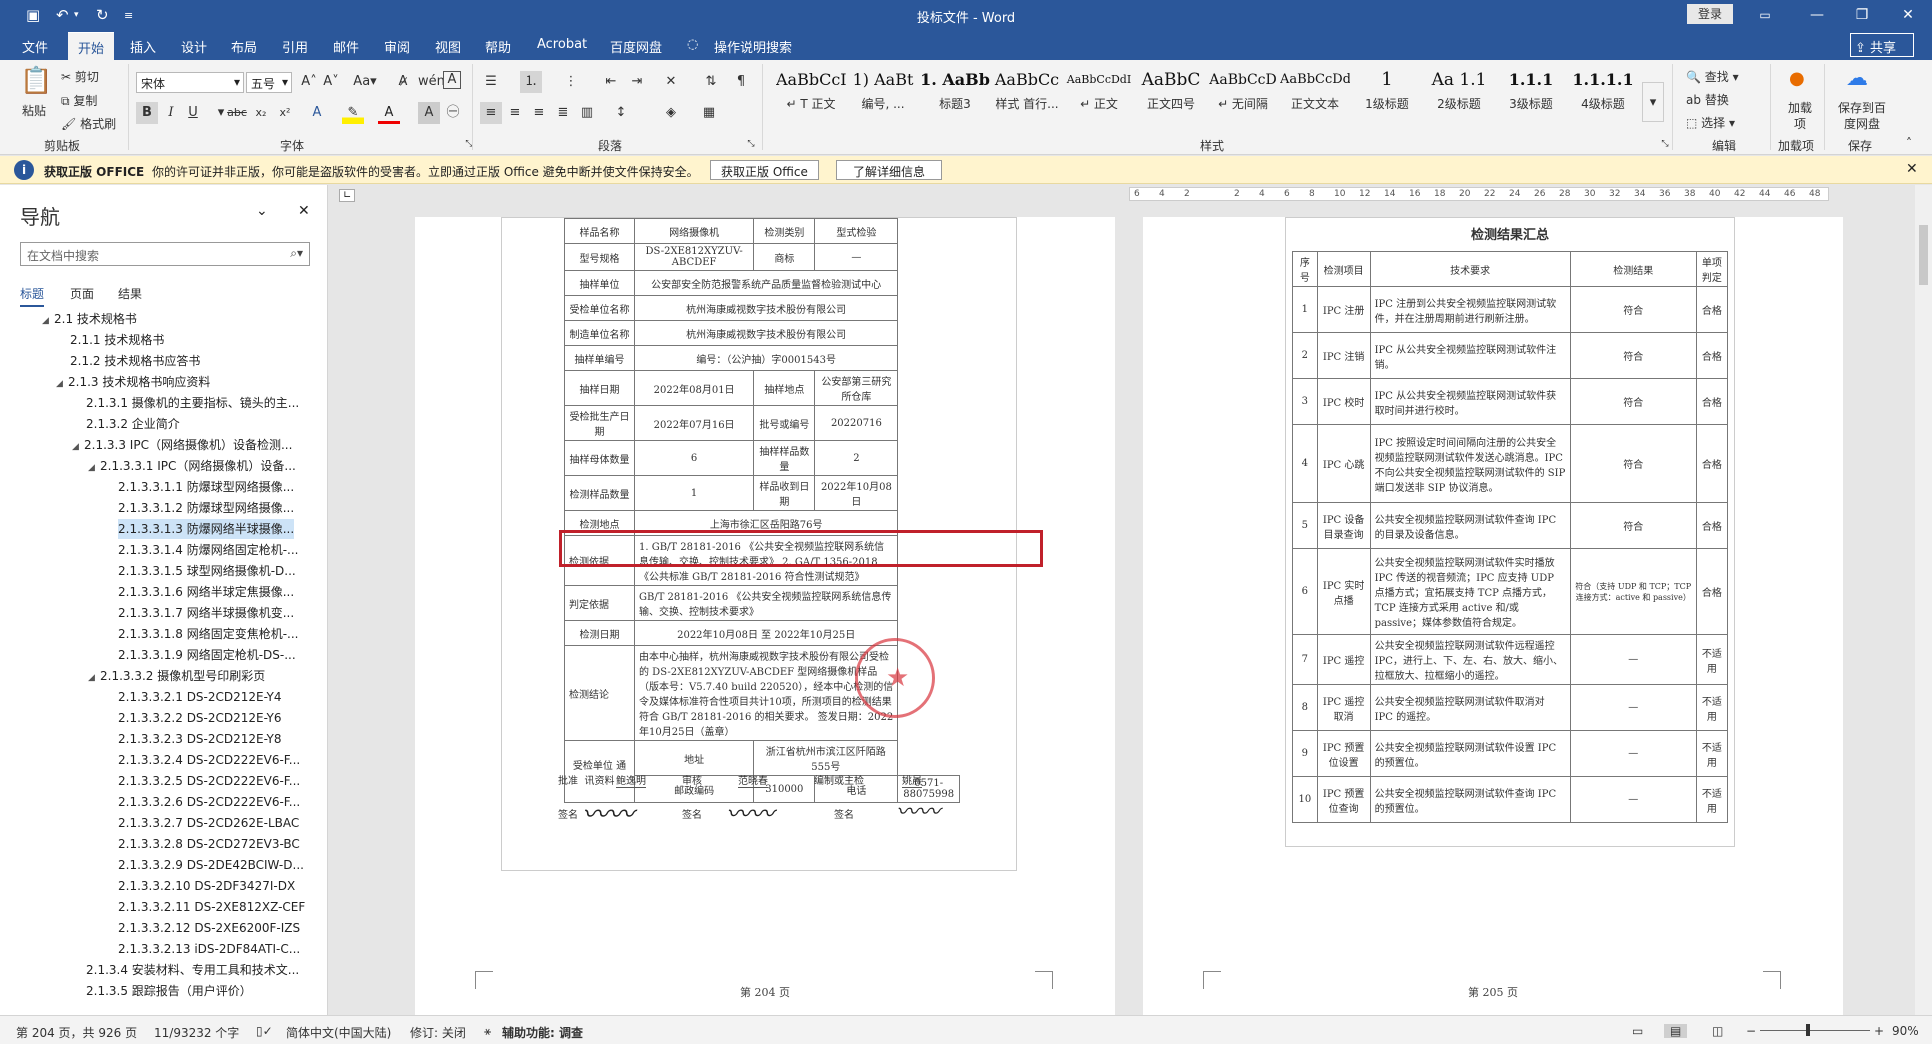  Describe the element at coordinates (469, 144) in the screenshot. I see `font-dialog-launcher-icon: ⤡` at that location.